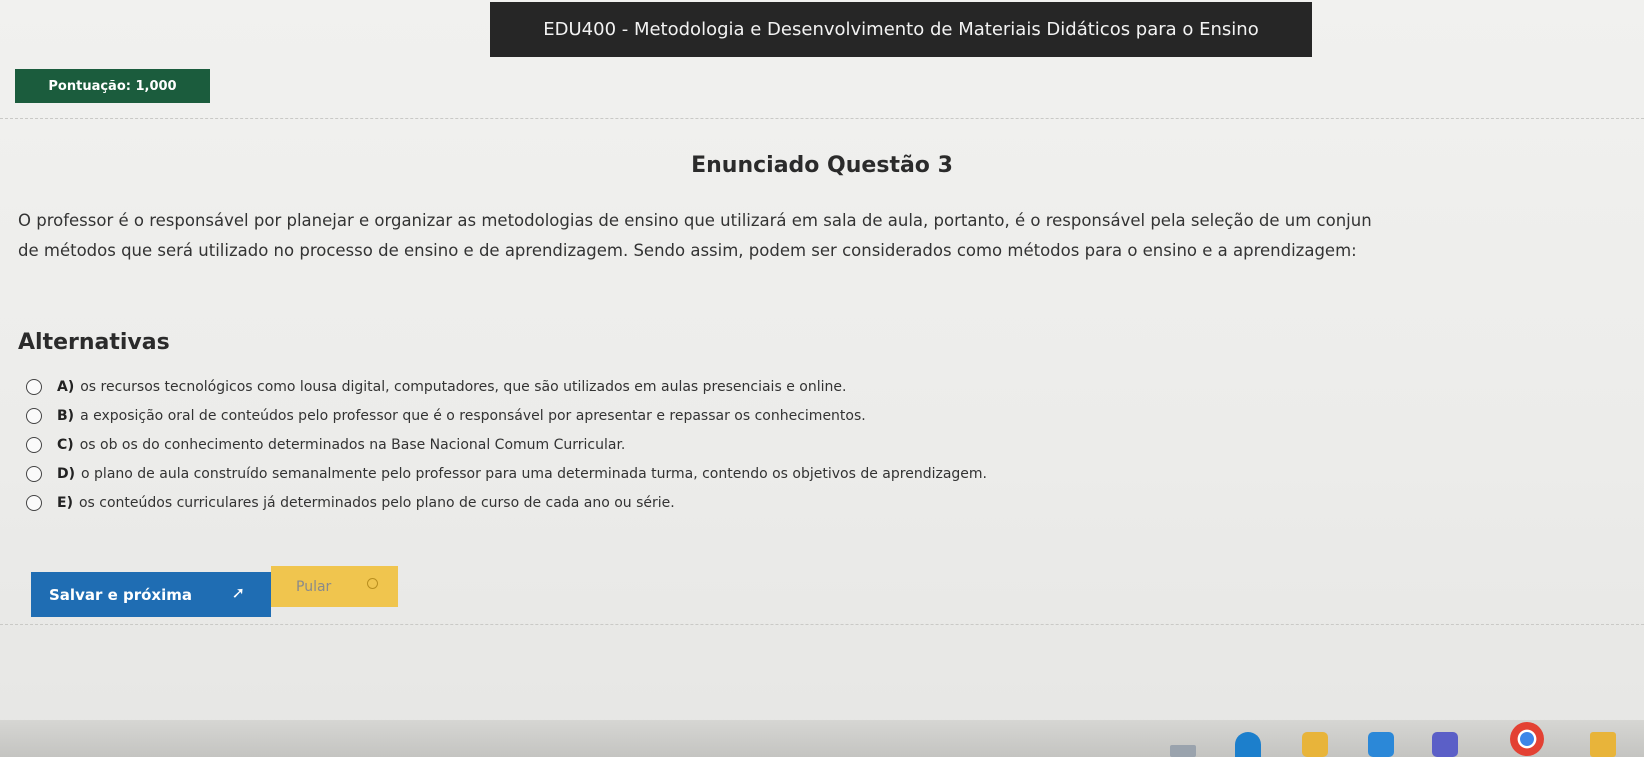  What do you see at coordinates (822, 624) in the screenshot?
I see `divider-bottom` at bounding box center [822, 624].